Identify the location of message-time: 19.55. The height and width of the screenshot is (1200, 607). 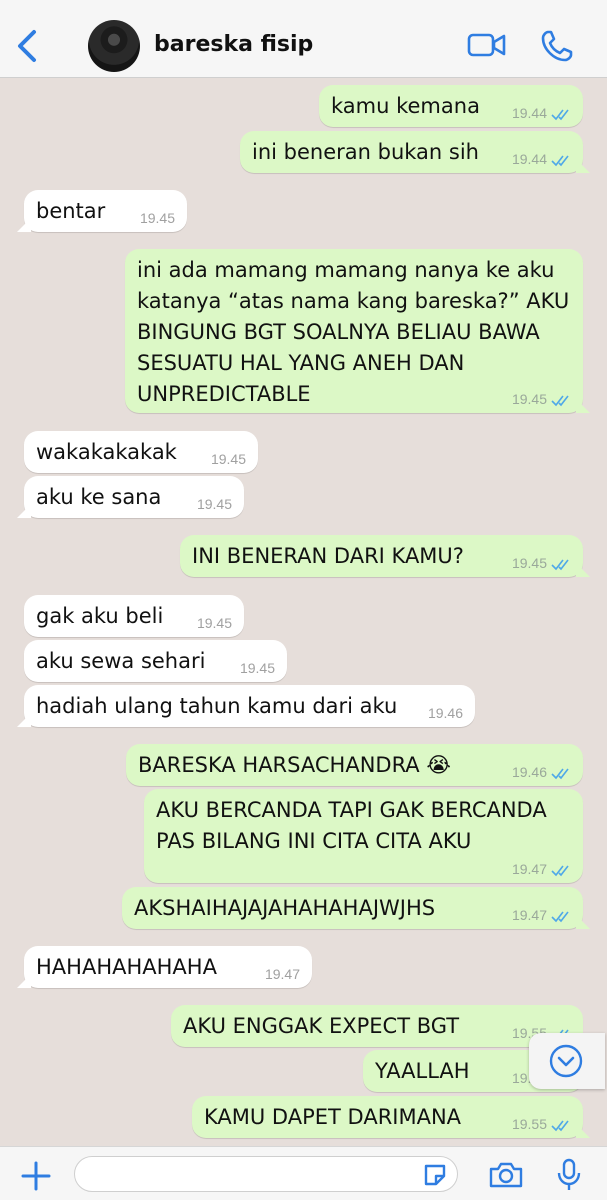
(529, 1124).